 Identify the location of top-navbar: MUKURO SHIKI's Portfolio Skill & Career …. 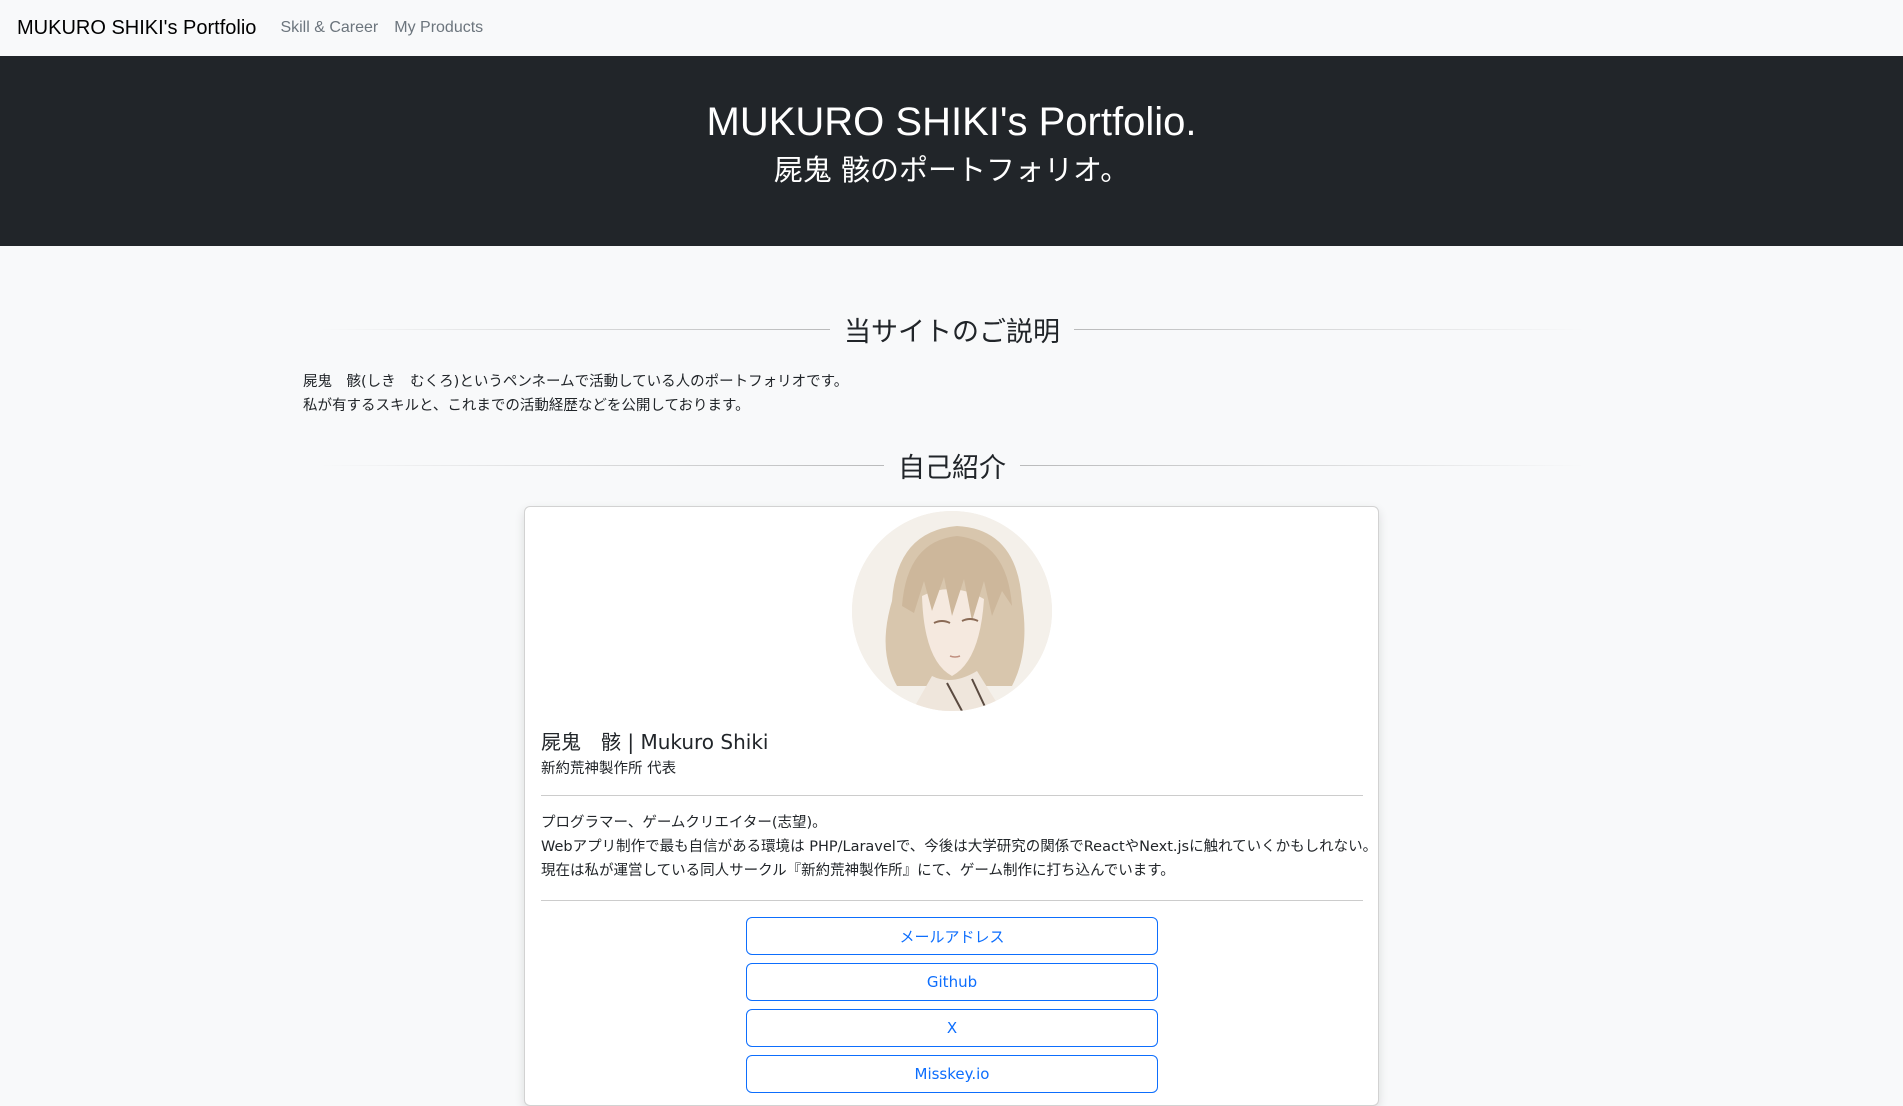
(951, 28).